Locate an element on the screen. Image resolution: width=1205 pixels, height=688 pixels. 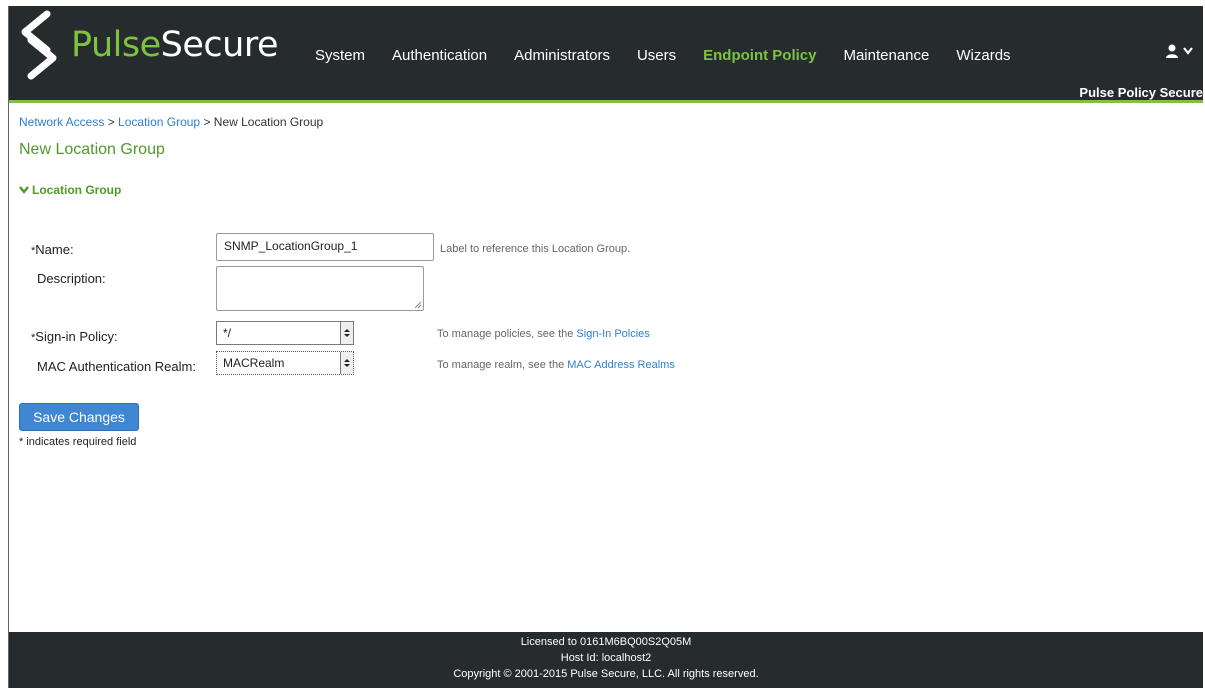
nav-authentication: Authentication is located at coordinates (439, 55).